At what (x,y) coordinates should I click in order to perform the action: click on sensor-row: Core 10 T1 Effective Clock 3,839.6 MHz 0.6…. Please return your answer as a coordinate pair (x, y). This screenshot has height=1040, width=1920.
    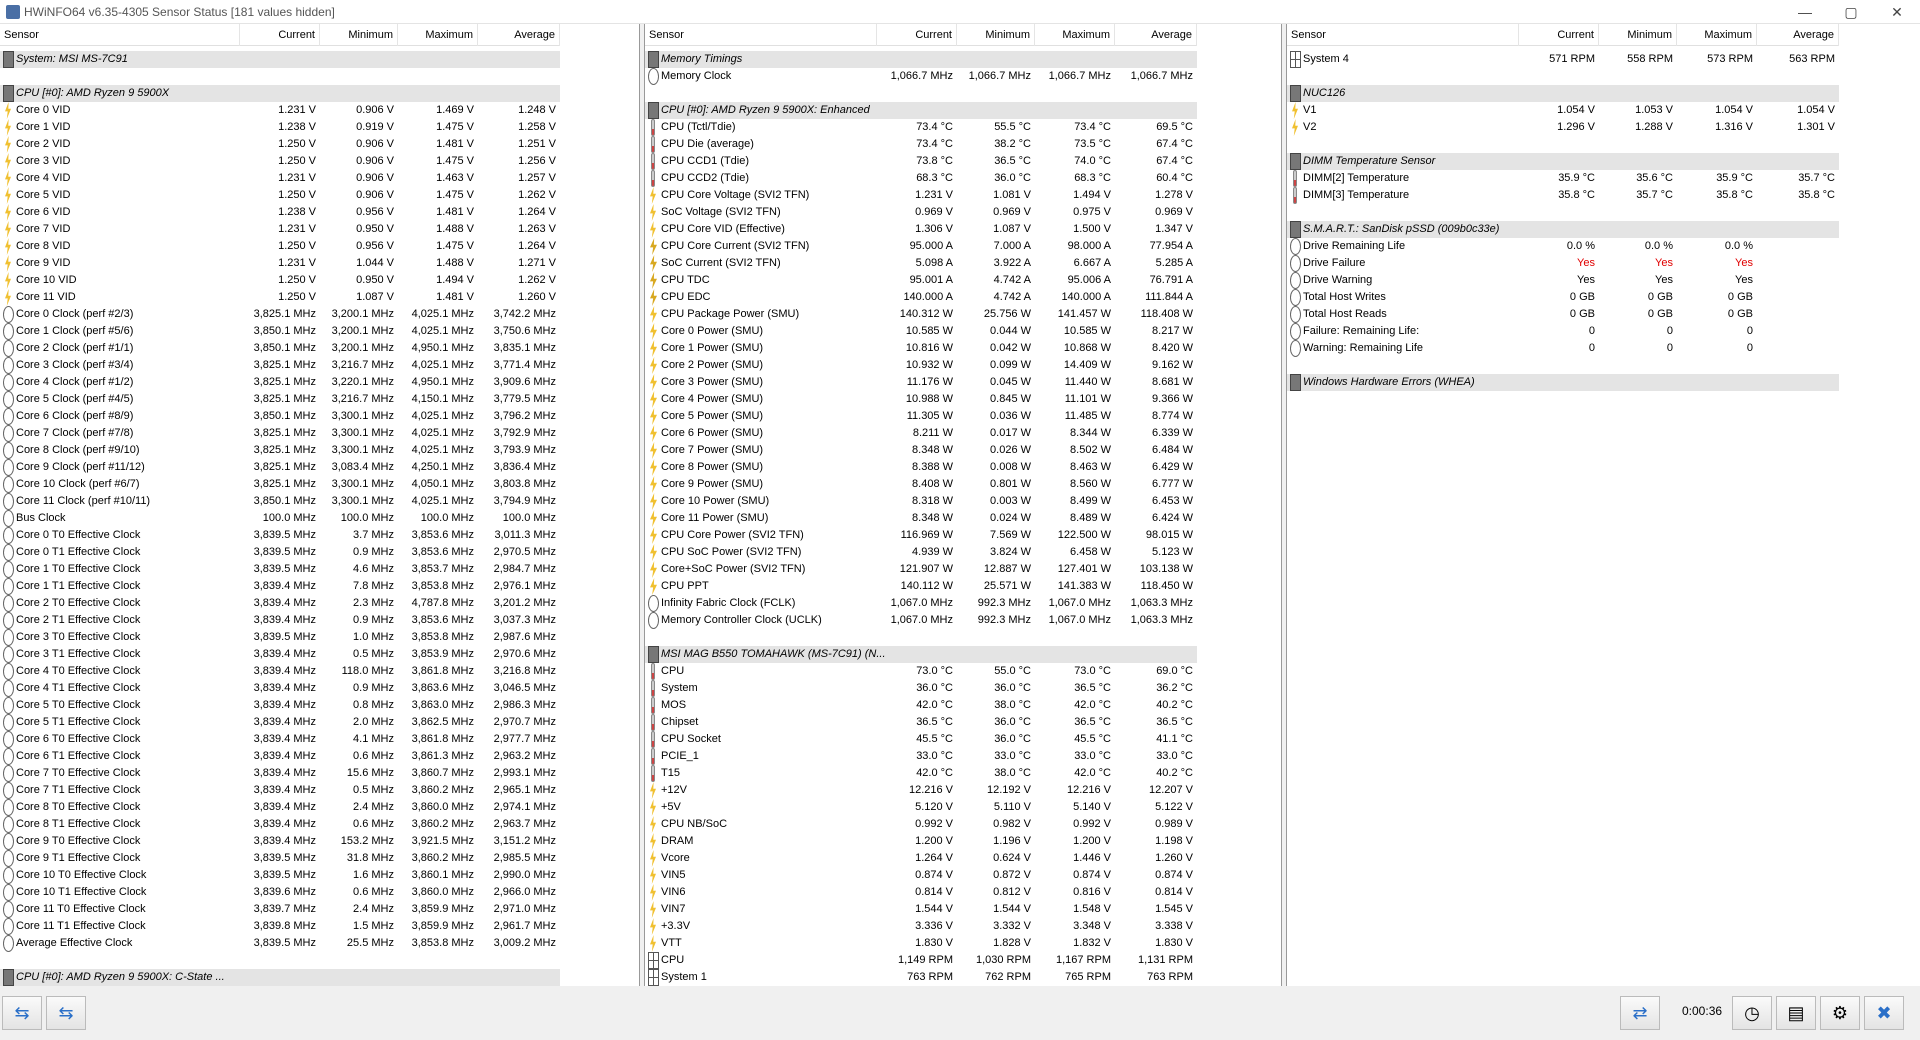
    Looking at the image, I should click on (280, 892).